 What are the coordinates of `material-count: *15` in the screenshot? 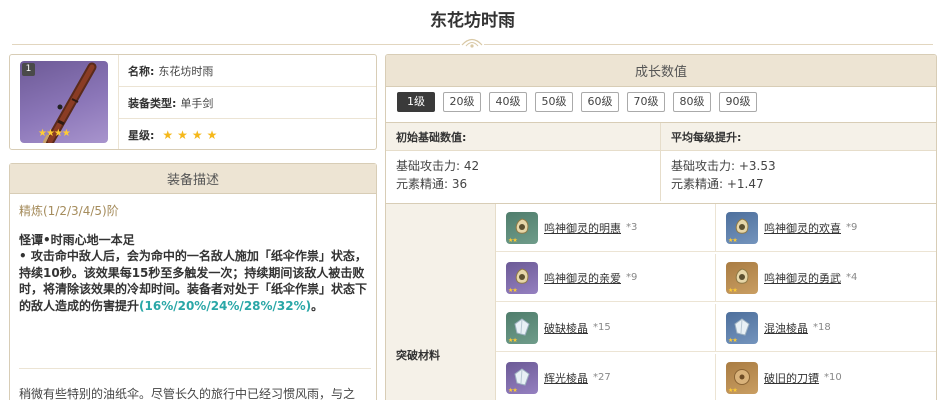 It's located at (602, 327).